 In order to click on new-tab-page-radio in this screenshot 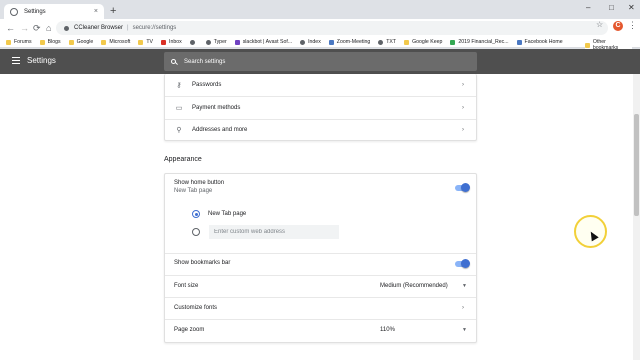, I will do `click(196, 214)`.